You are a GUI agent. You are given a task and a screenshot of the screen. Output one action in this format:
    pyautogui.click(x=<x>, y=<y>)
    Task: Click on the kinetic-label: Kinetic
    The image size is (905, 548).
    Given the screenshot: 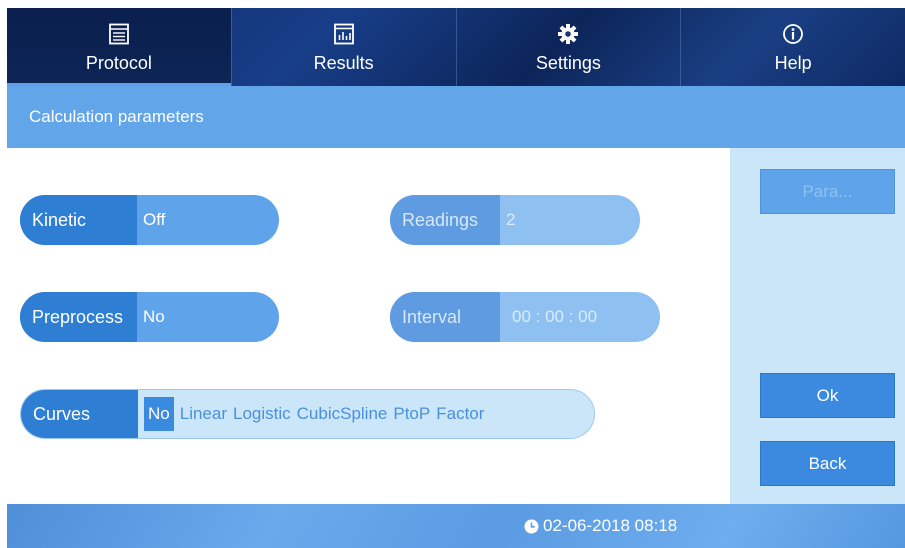 What is the action you would take?
    pyautogui.click(x=78, y=220)
    